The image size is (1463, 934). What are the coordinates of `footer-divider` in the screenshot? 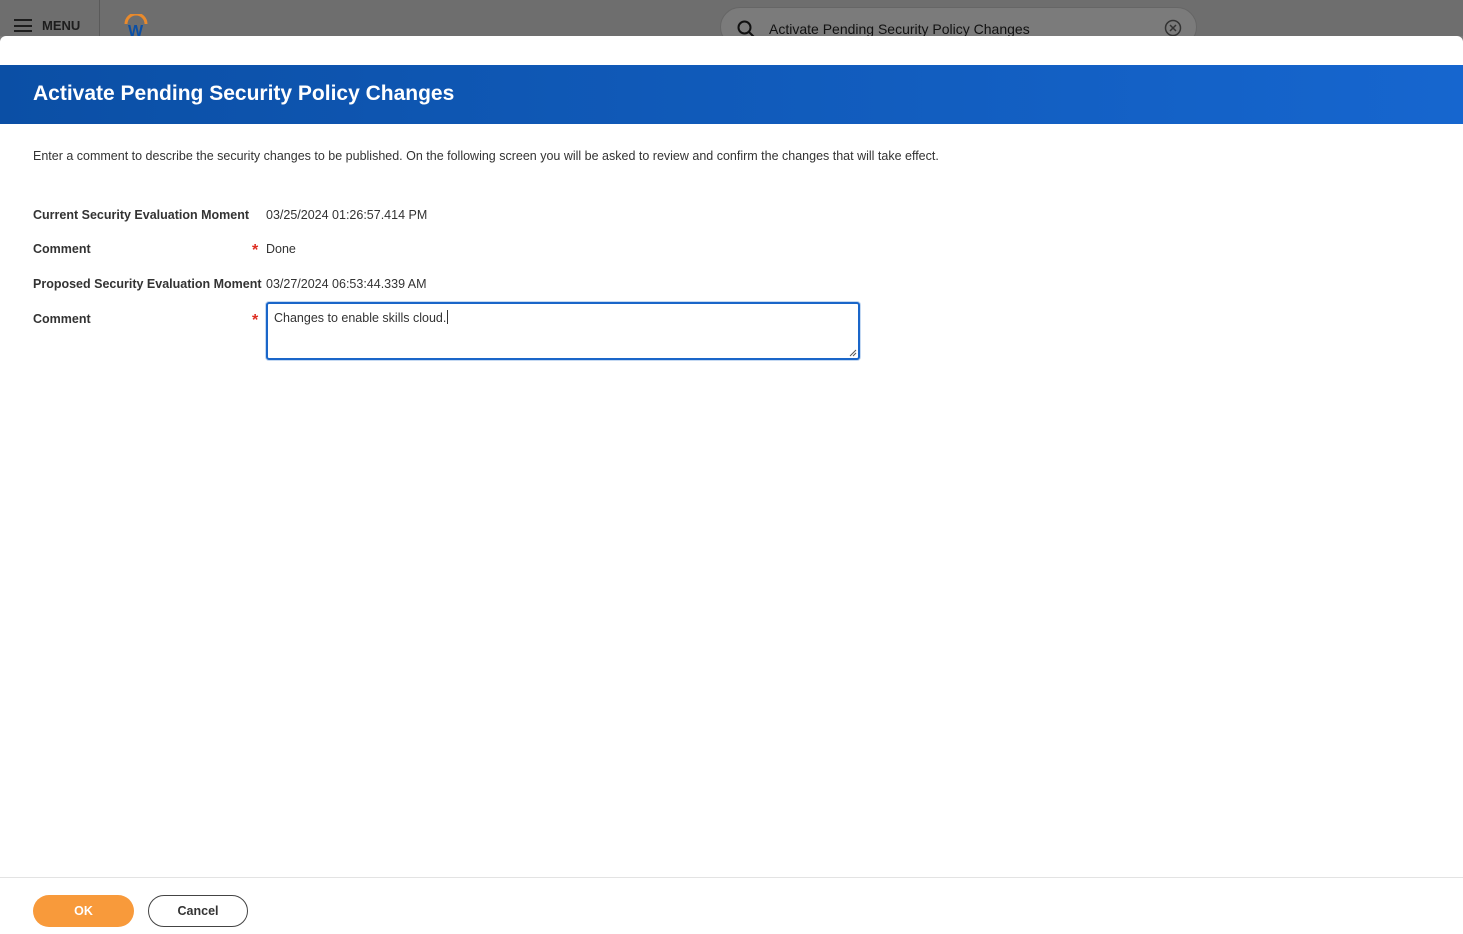 It's located at (731, 877).